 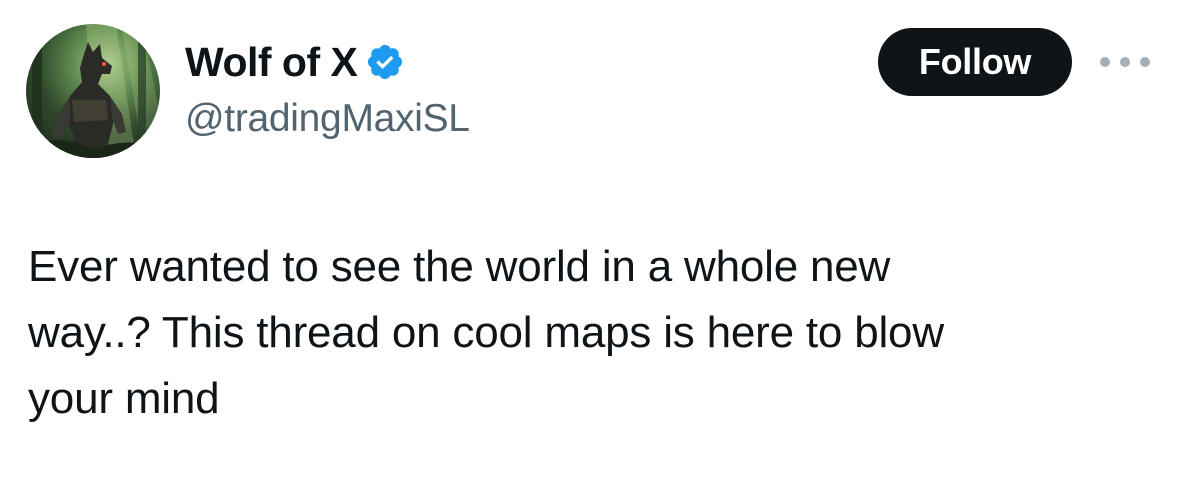 What do you see at coordinates (271, 62) in the screenshot?
I see `display-name: Wolf of X` at bounding box center [271, 62].